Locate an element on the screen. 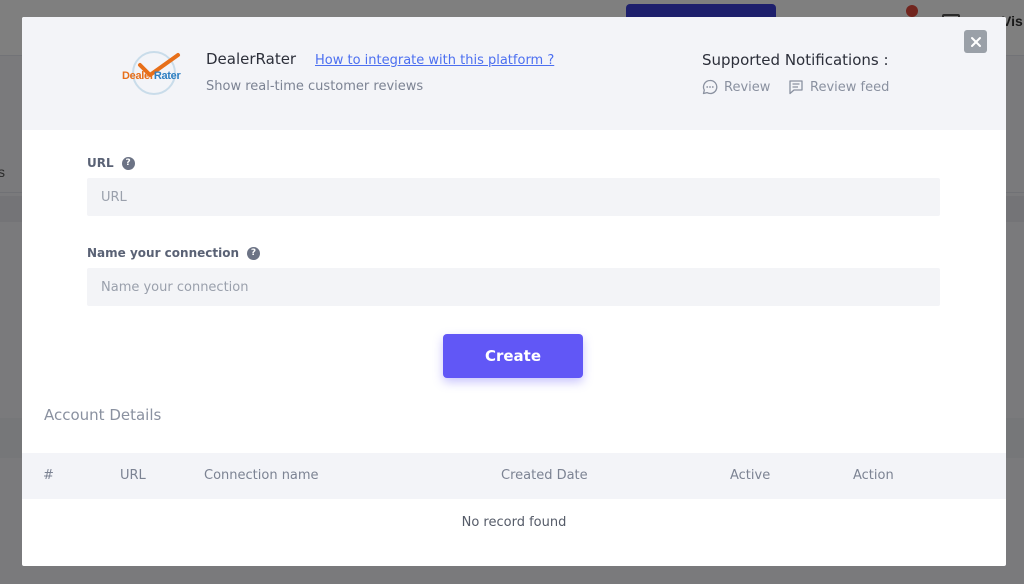 Image resolution: width=1024 pixels, height=584 pixels. url-label-text: URL is located at coordinates (100, 163).